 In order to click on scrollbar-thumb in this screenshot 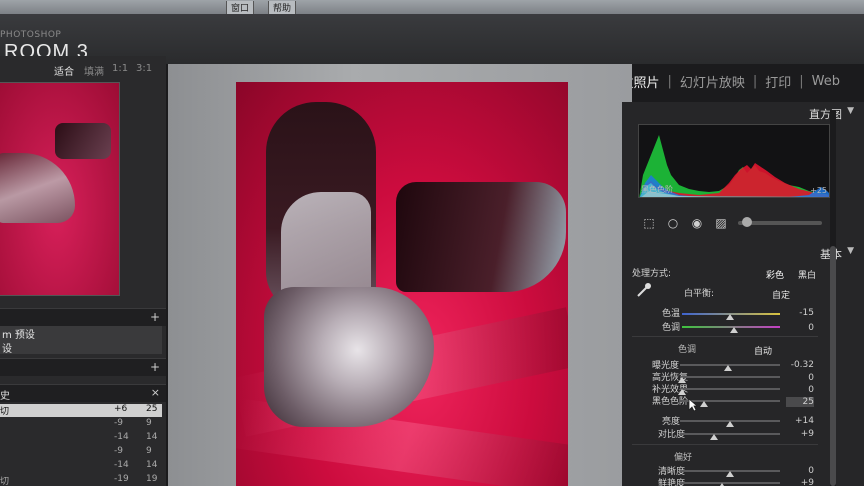, I will do `click(833, 366)`.